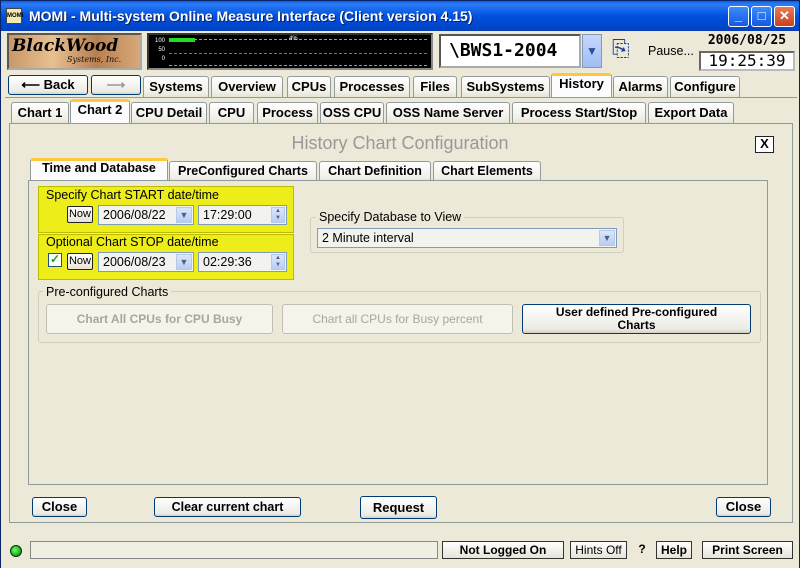  I want to click on database-label: Specify Database to View, so click(390, 217).